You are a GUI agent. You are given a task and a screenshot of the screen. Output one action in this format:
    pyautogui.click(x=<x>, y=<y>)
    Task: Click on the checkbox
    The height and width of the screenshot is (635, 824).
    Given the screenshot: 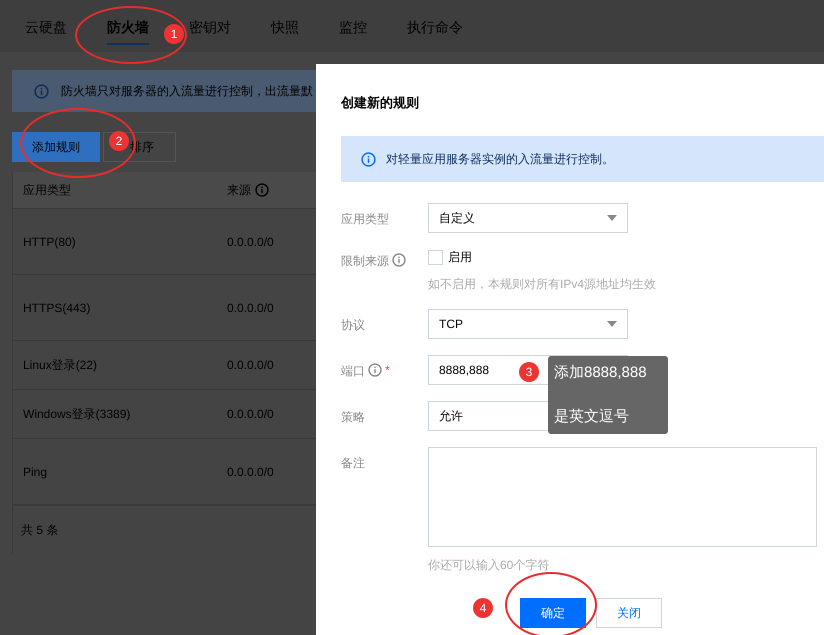 What is the action you would take?
    pyautogui.click(x=435, y=257)
    